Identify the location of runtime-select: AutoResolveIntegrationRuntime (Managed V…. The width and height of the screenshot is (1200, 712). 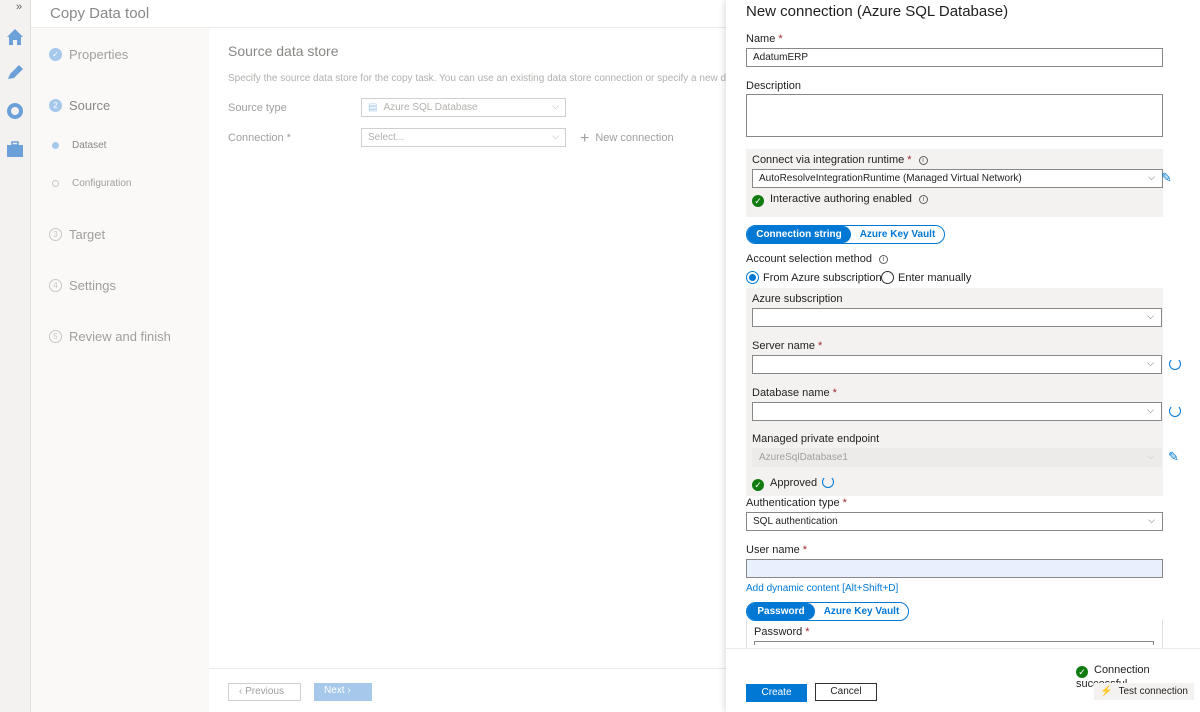
(957, 178).